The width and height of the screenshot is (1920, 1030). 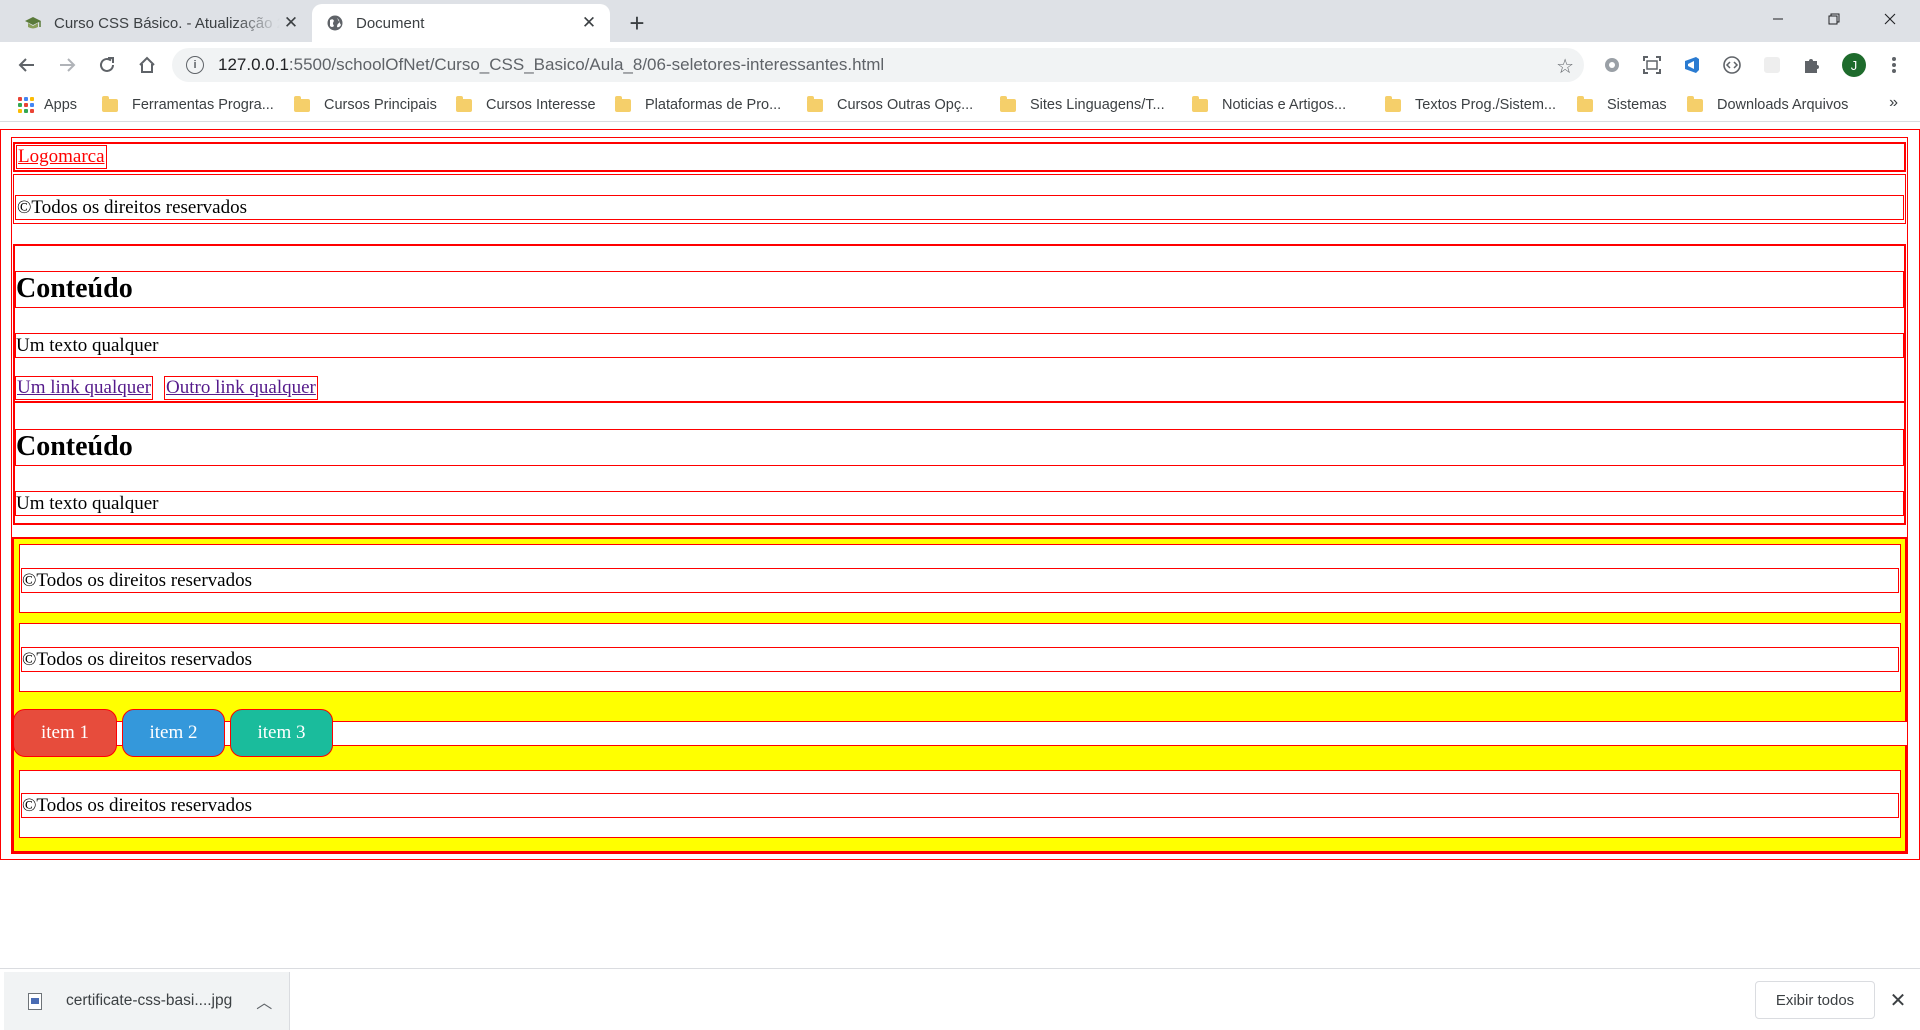 What do you see at coordinates (33, 23) in the screenshot?
I see `graduation-cap-icon` at bounding box center [33, 23].